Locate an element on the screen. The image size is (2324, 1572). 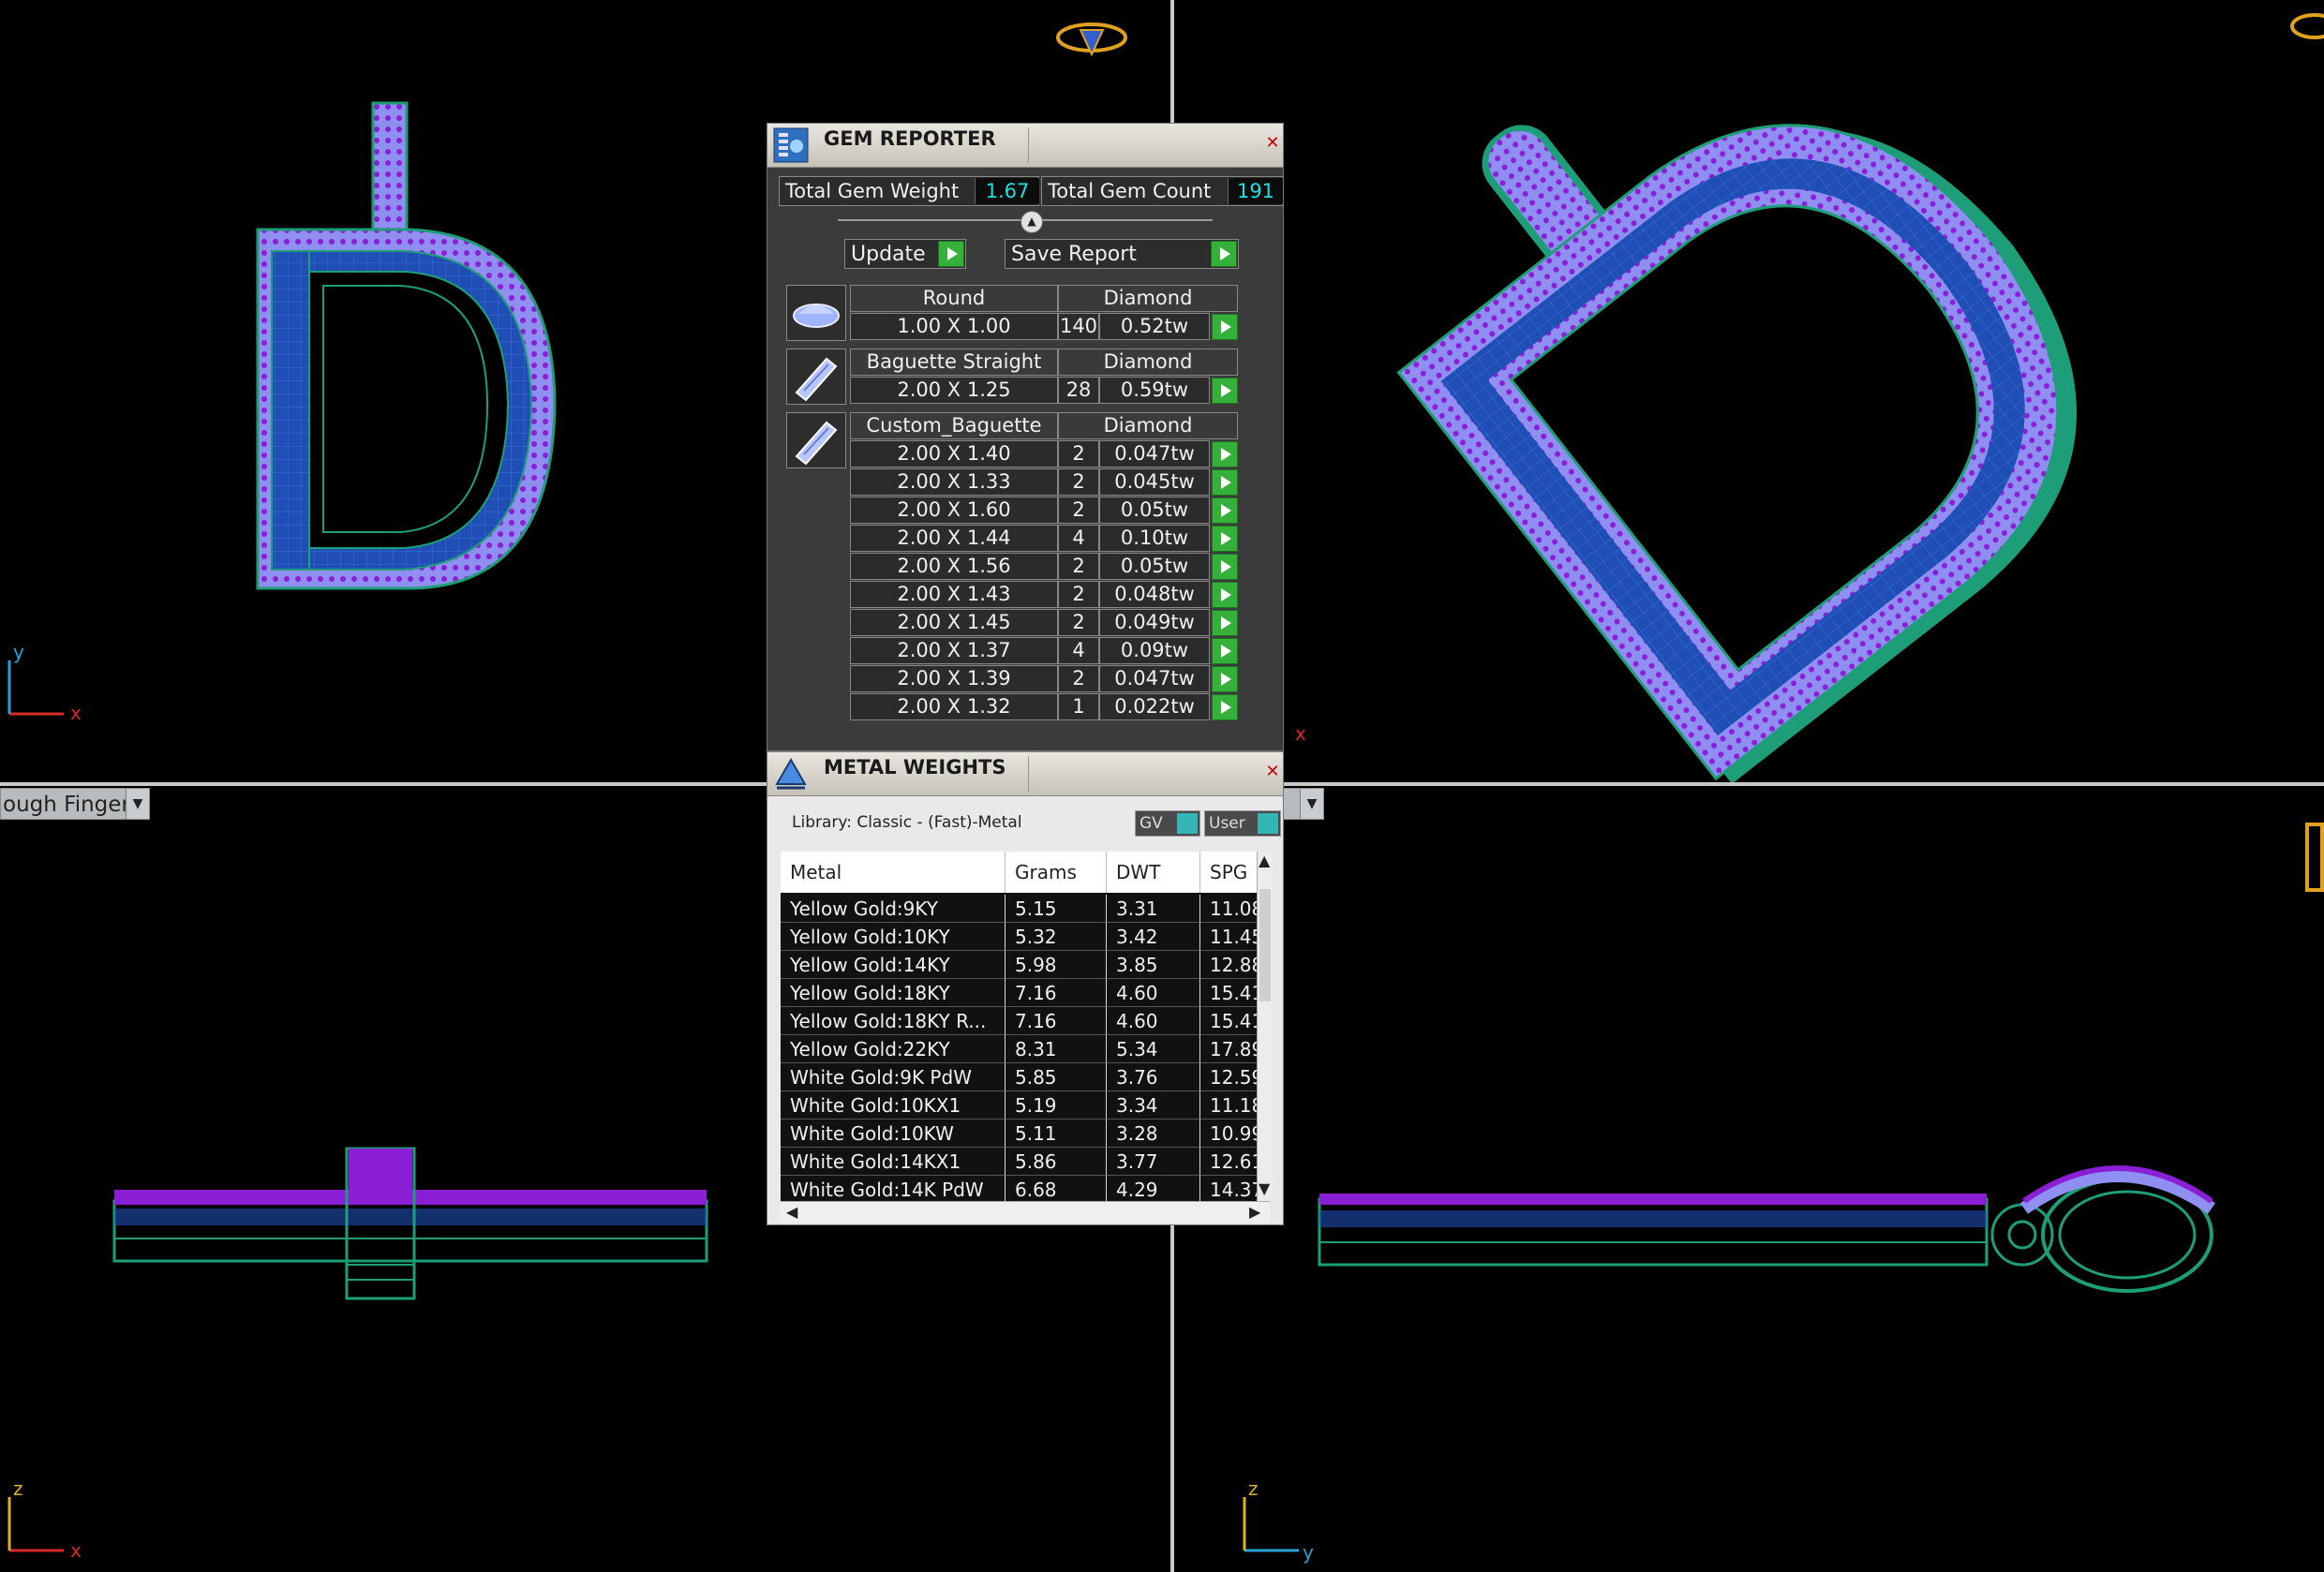
gv-button: GV is located at coordinates (1167, 823).